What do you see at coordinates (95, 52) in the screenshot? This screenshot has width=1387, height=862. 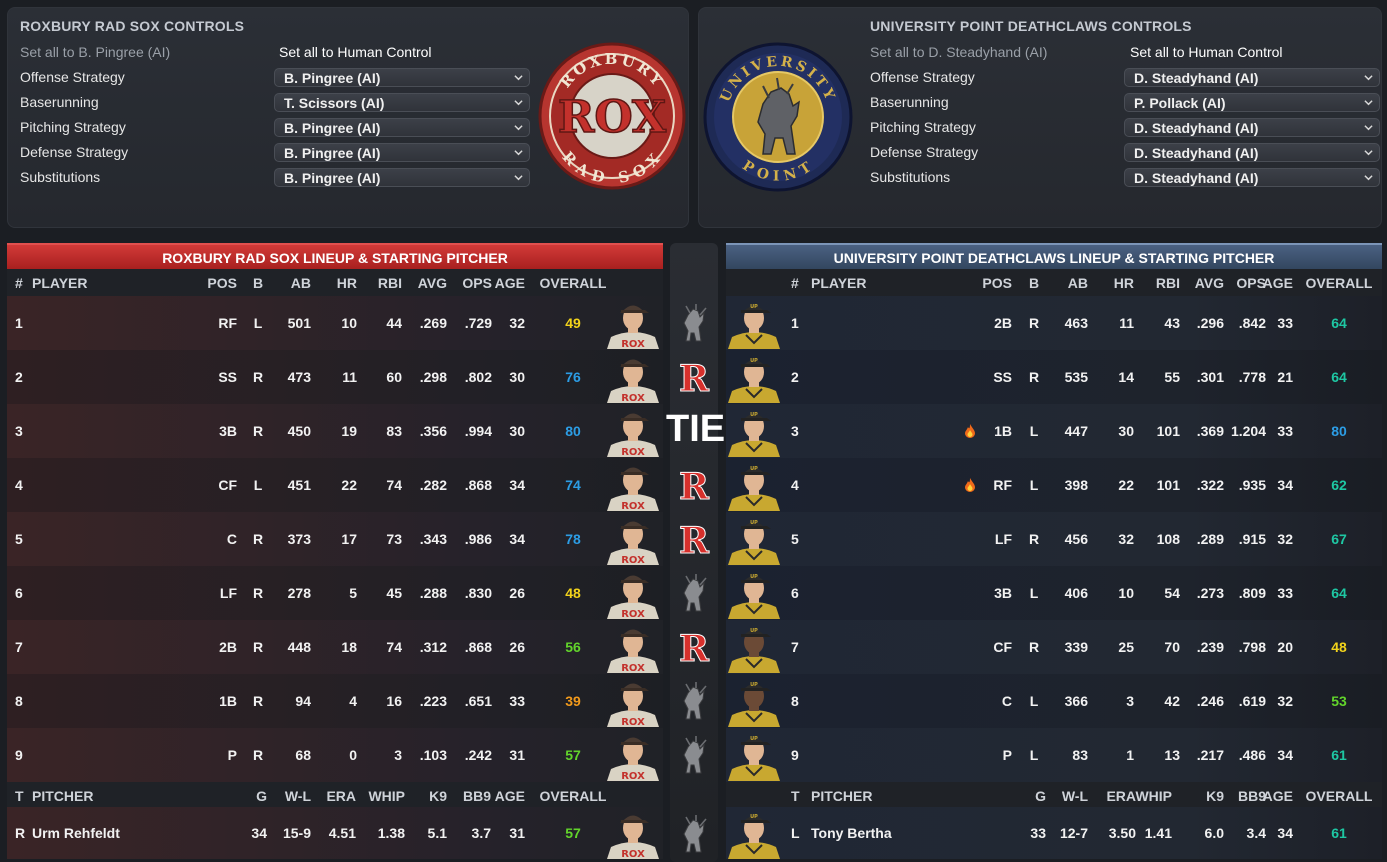 I see `home-set-all-ai-link: Set all to B. Pingree (AI)` at bounding box center [95, 52].